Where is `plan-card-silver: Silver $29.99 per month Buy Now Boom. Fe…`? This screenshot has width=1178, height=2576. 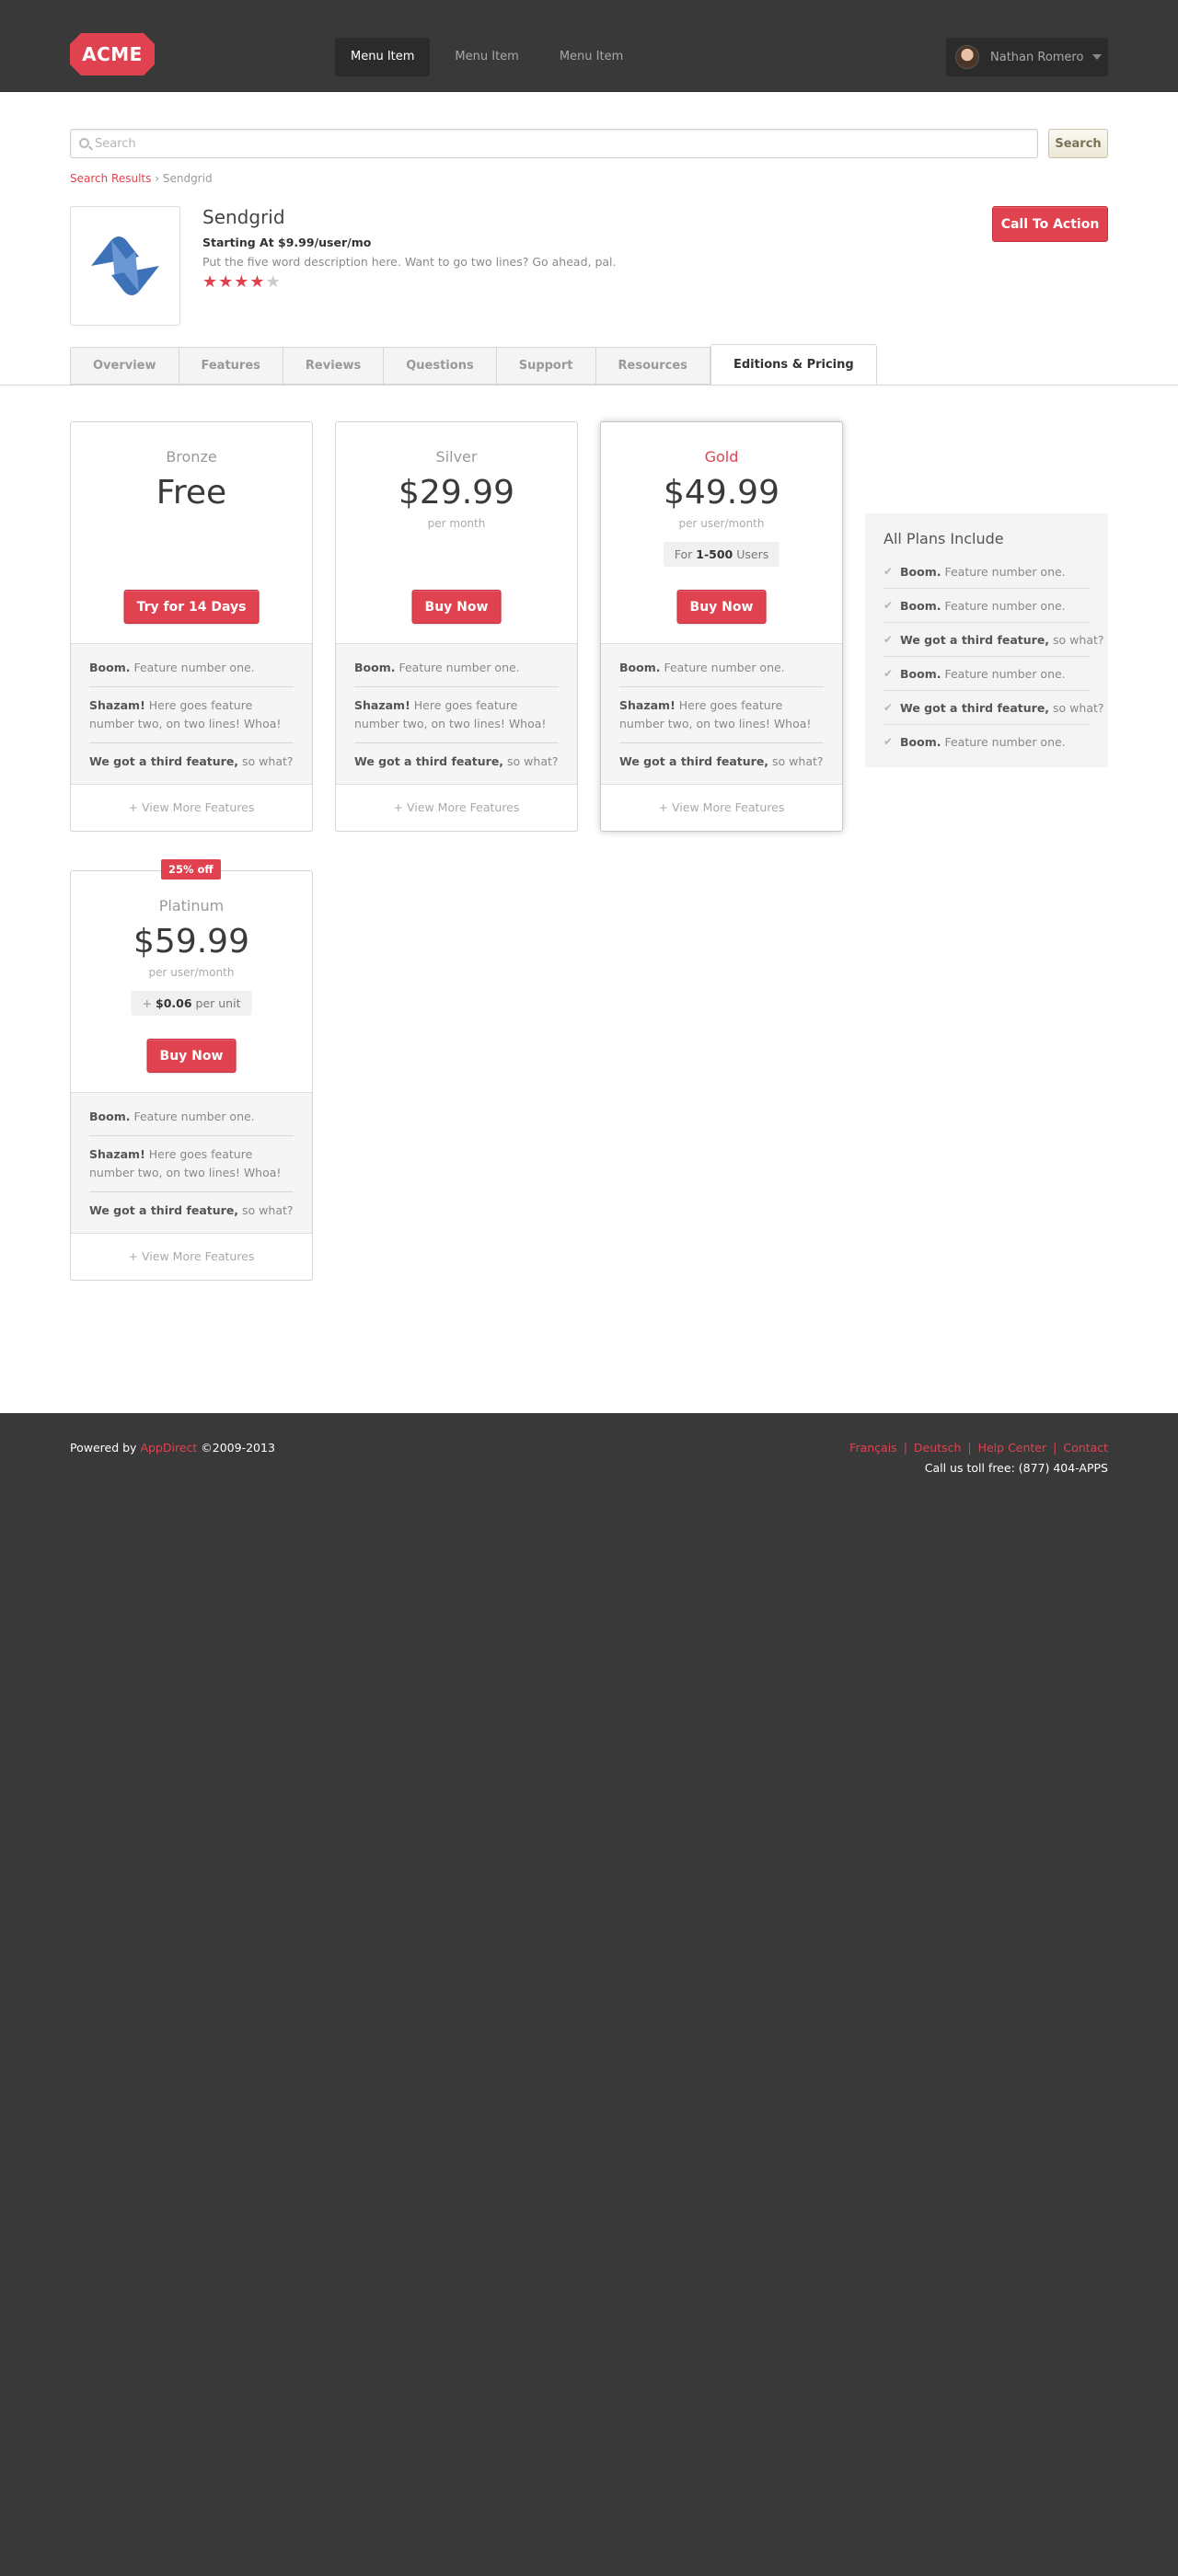
plan-card-silver: Silver $29.99 per month Buy Now Boom. Fe… is located at coordinates (456, 626).